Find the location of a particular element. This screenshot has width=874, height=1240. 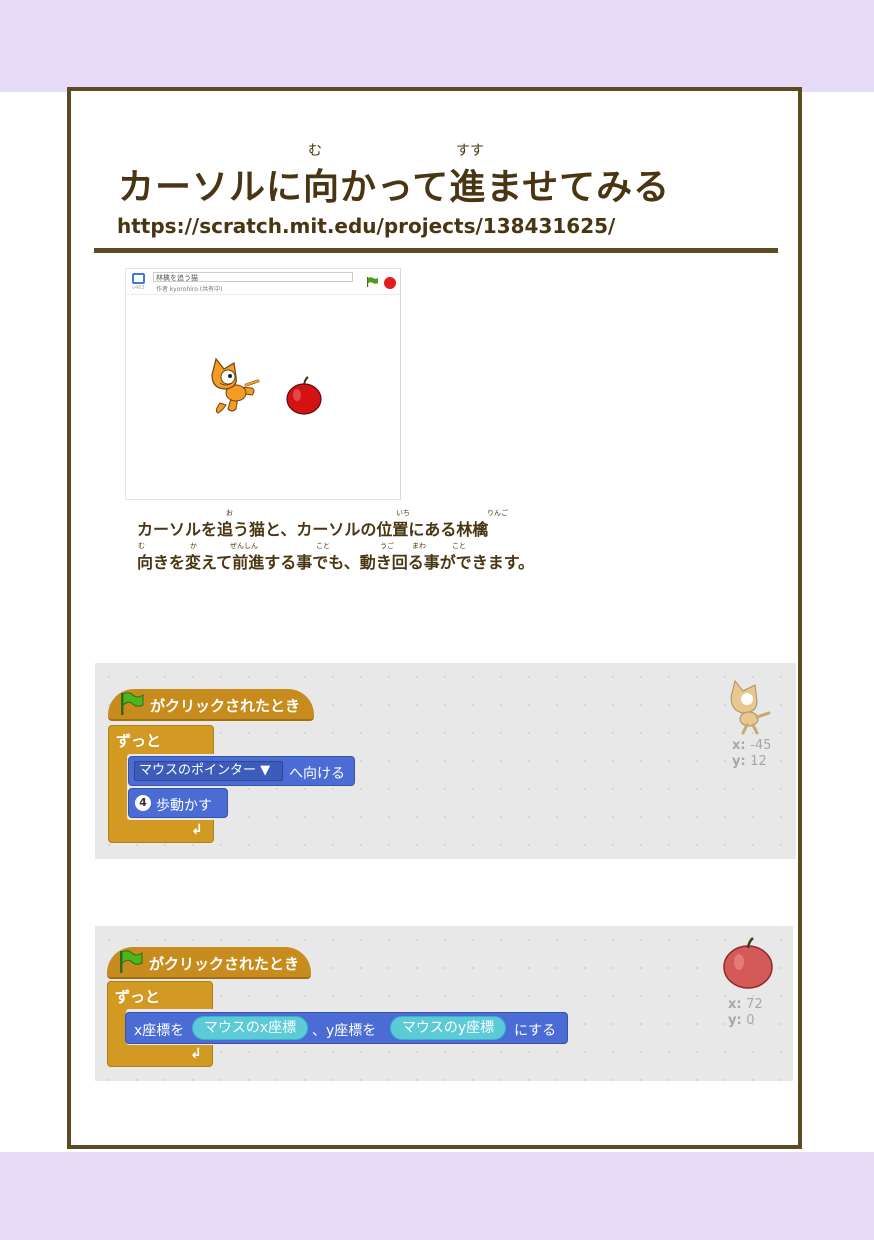

stage-author: 作者 kyorohiro (共有中) is located at coordinates (189, 289).